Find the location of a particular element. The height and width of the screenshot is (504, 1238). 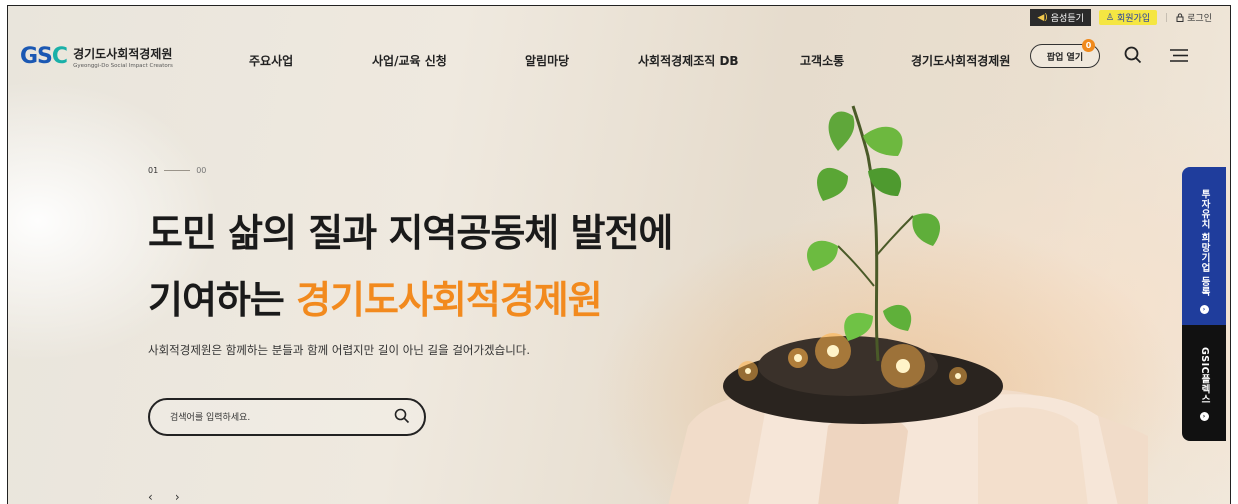

nav-item-org-db: 사회적경제조직 DB is located at coordinates (688, 60).